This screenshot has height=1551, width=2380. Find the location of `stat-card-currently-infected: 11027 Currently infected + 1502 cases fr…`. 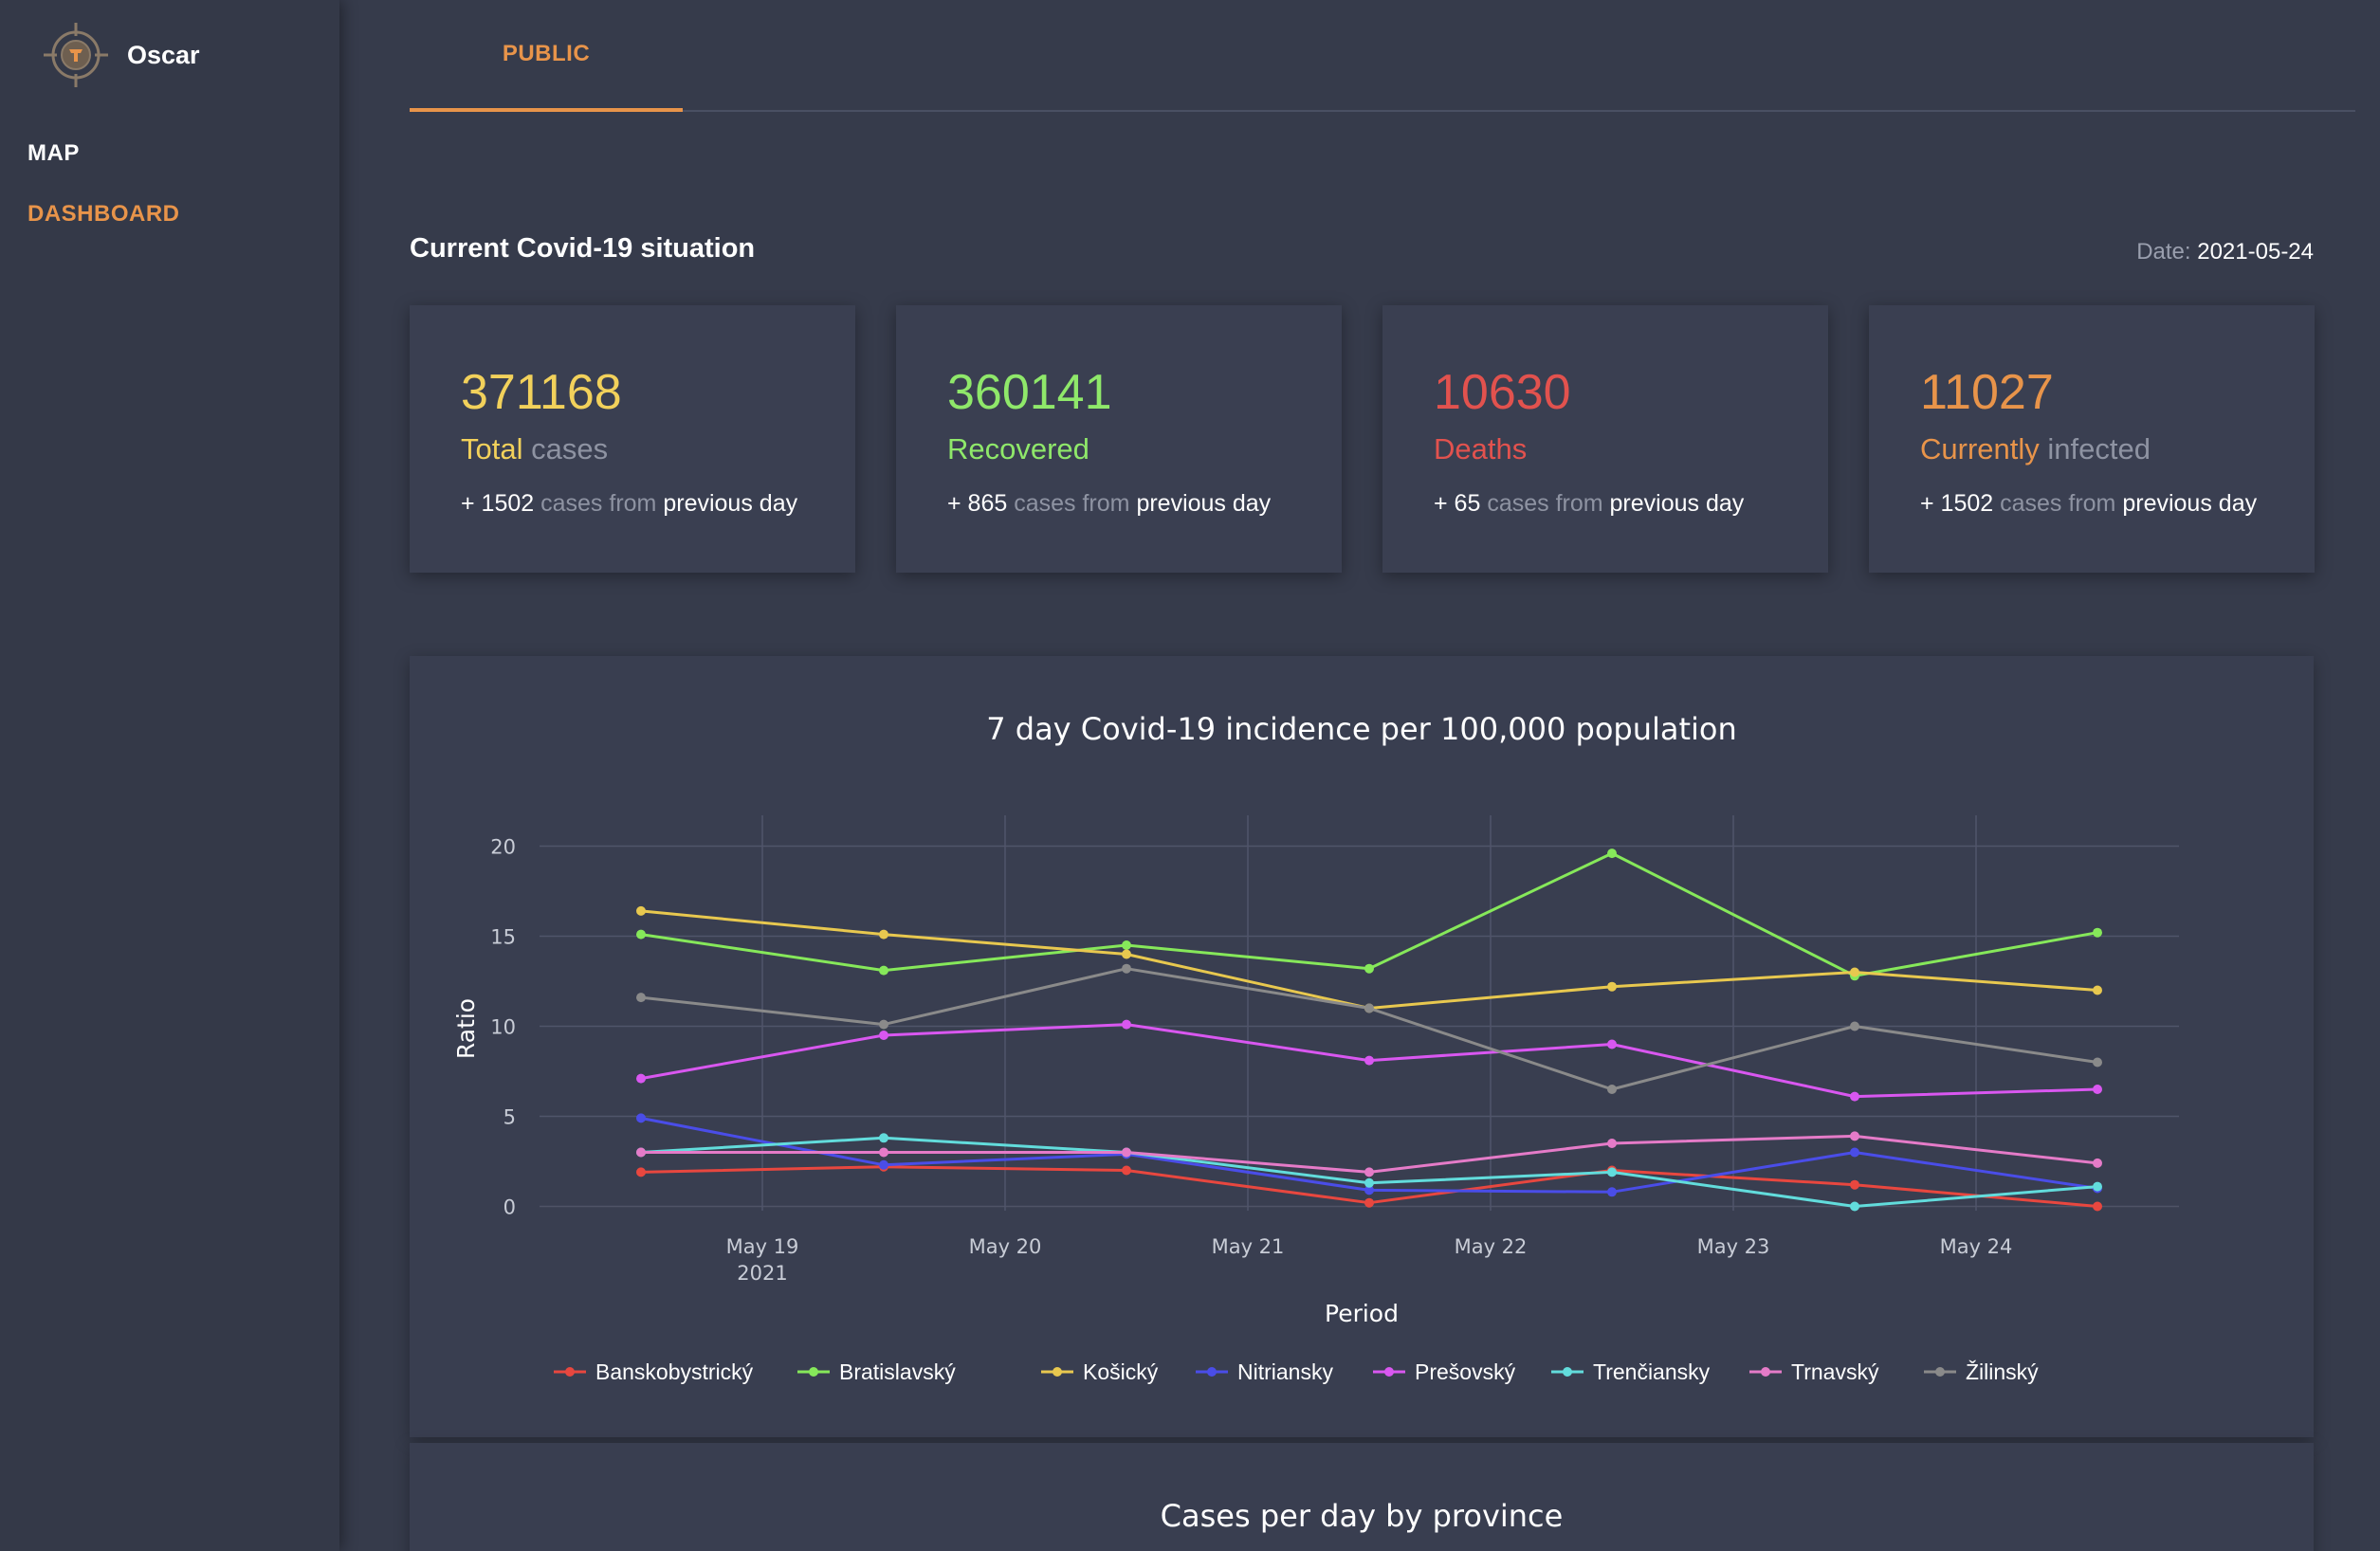

stat-card-currently-infected: 11027 Currently infected + 1502 cases fr… is located at coordinates (2092, 439).